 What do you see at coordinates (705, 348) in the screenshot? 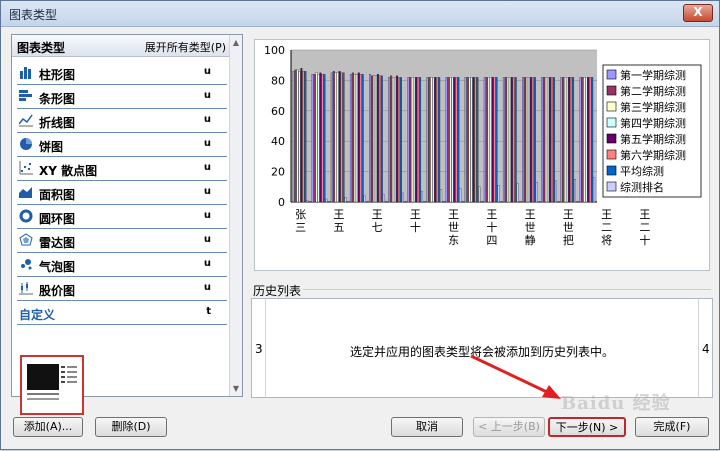
I see `history-scroll-right: 4` at bounding box center [705, 348].